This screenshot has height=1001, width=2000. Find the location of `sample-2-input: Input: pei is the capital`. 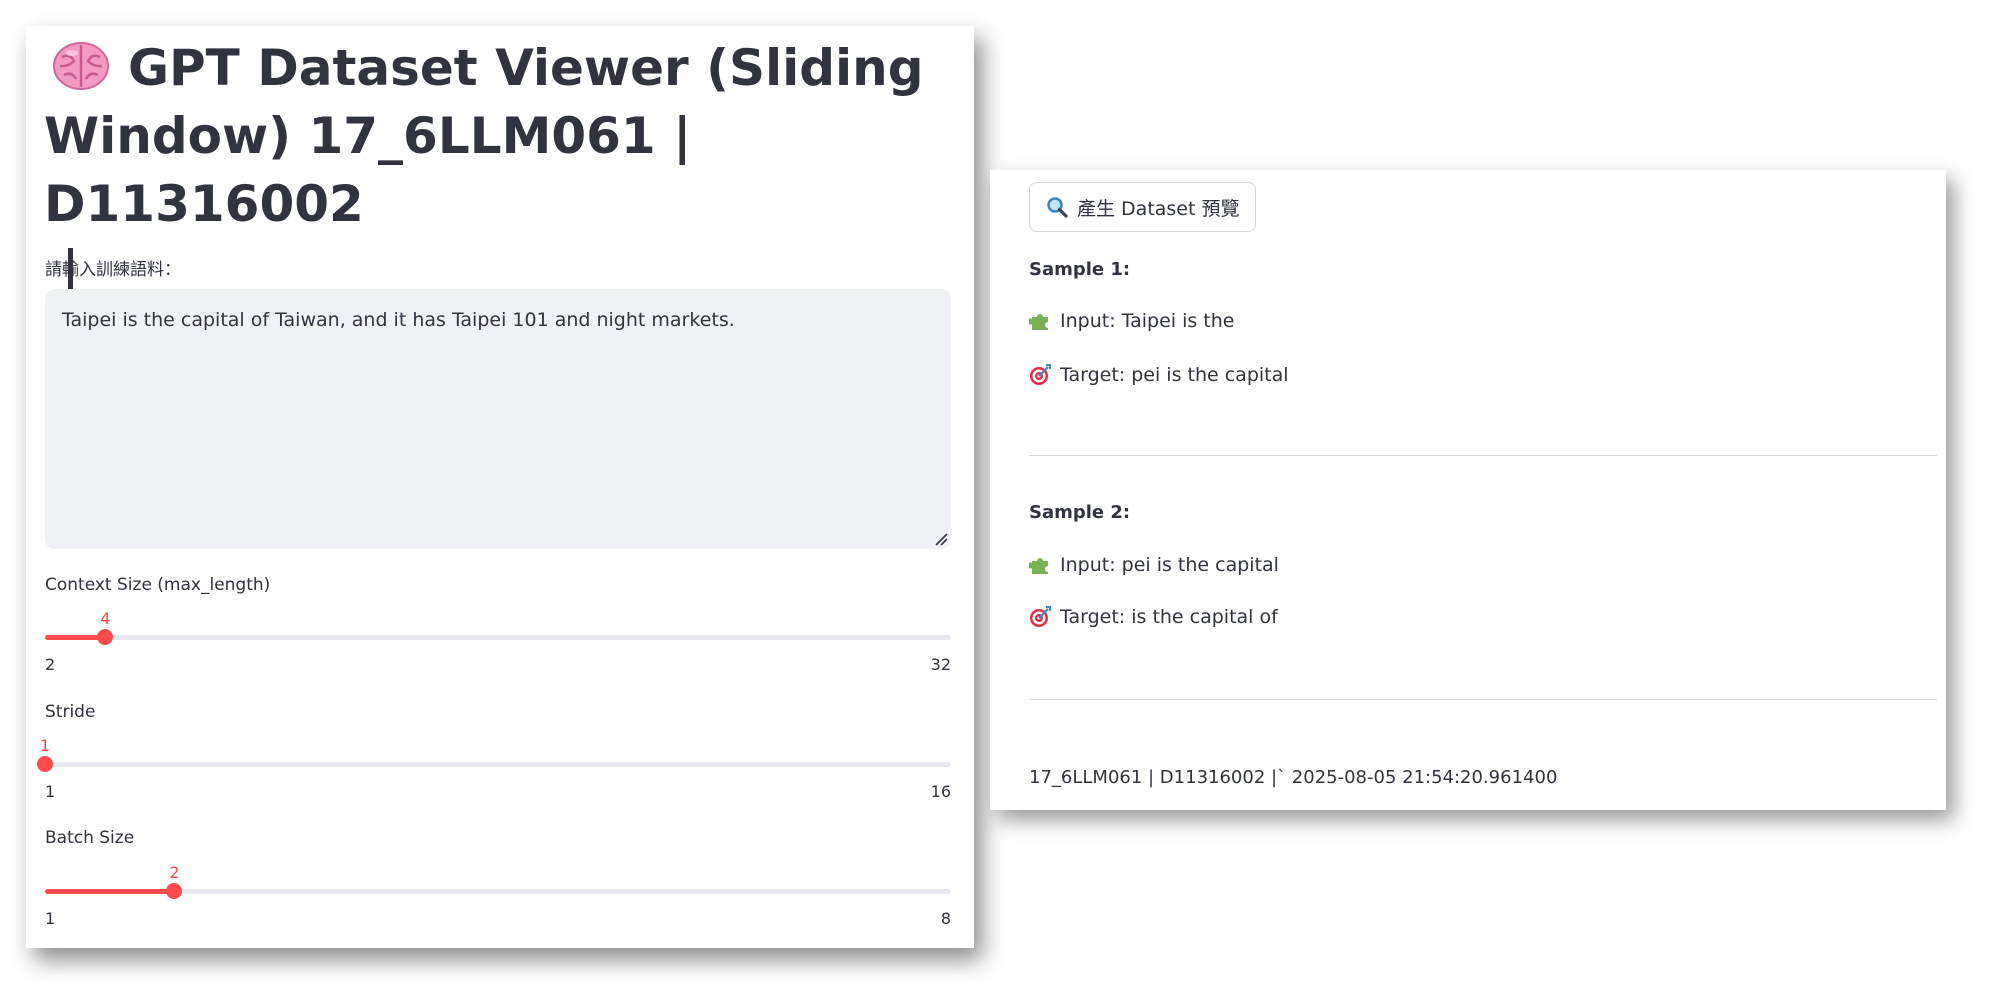

sample-2-input: Input: pei is the capital is located at coordinates (1154, 565).